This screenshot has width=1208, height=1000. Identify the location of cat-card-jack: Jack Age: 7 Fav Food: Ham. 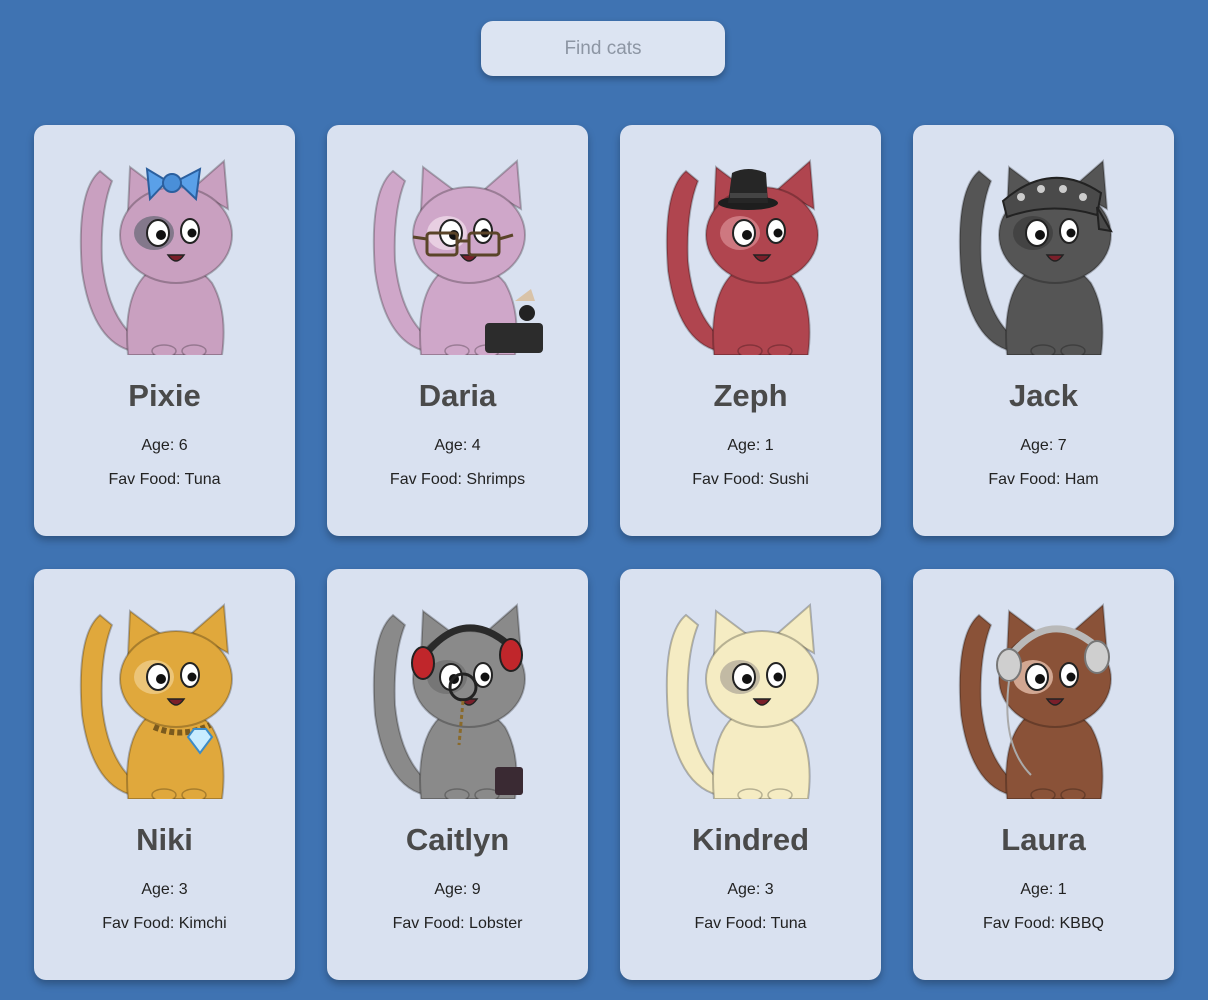
(1043, 330).